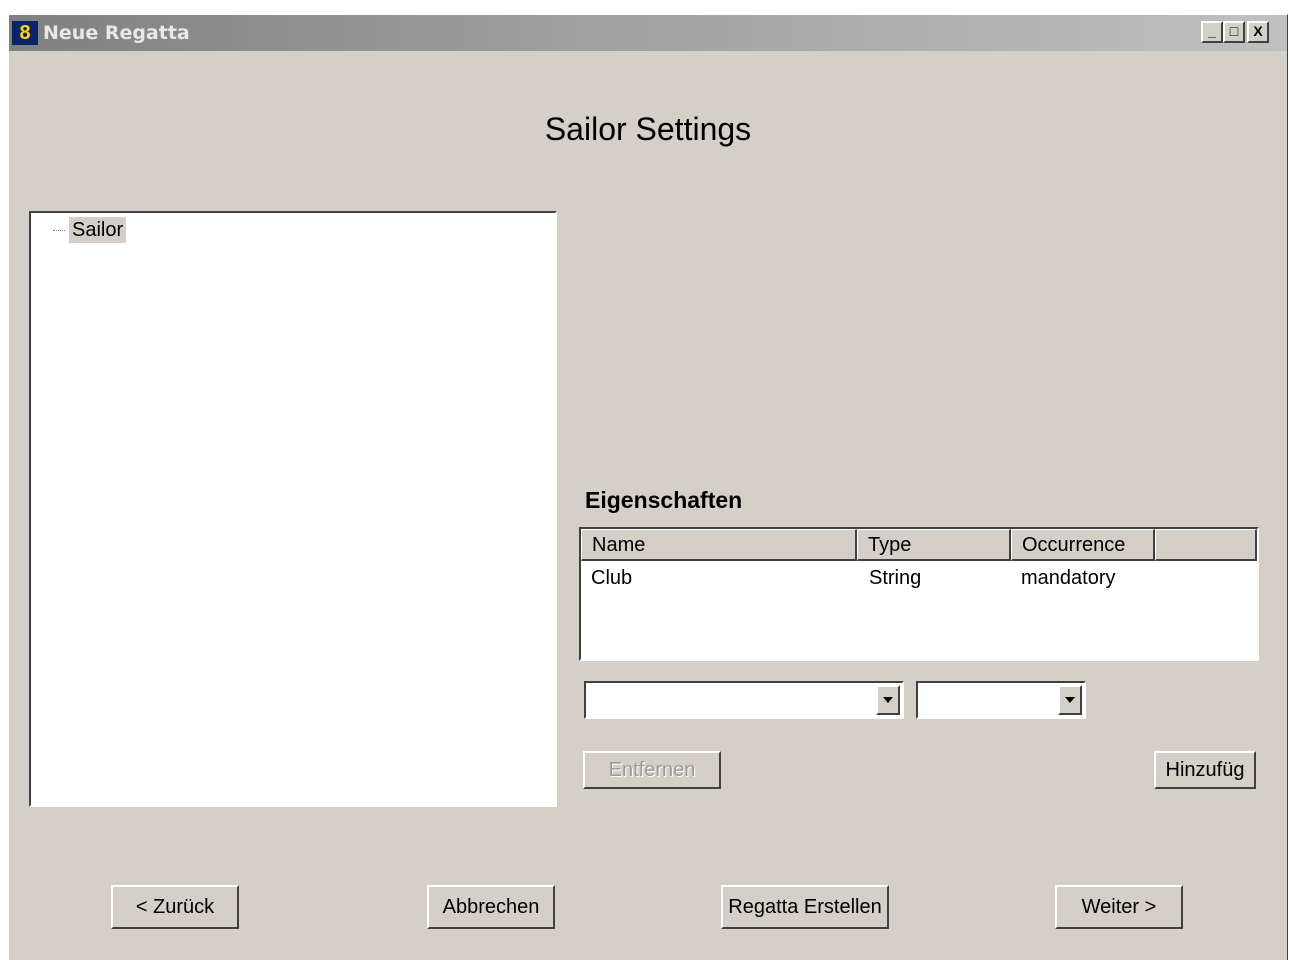 Image resolution: width=1290 pixels, height=960 pixels. I want to click on table-body: Club String mandatory, so click(919, 610).